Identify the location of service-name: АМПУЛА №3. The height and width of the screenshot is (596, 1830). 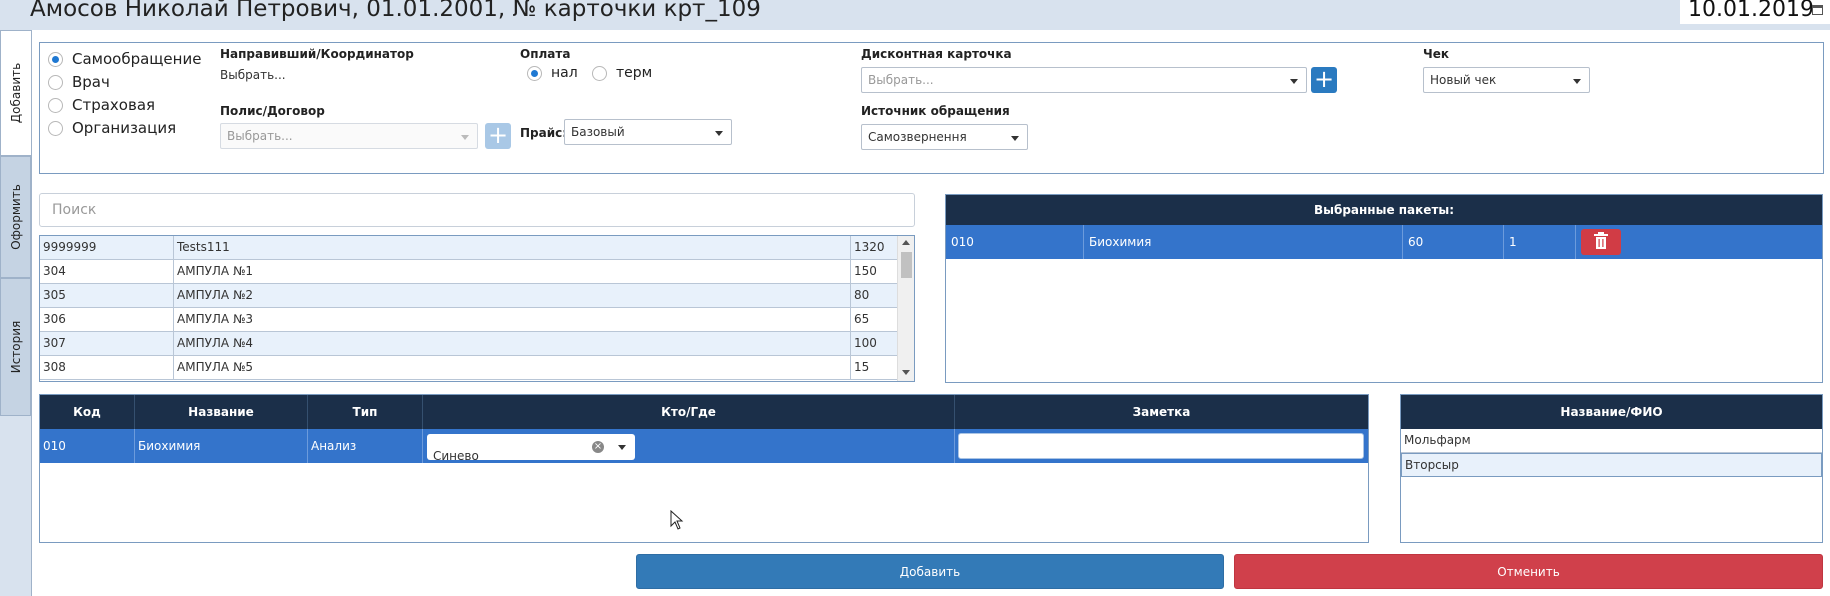
(512, 320).